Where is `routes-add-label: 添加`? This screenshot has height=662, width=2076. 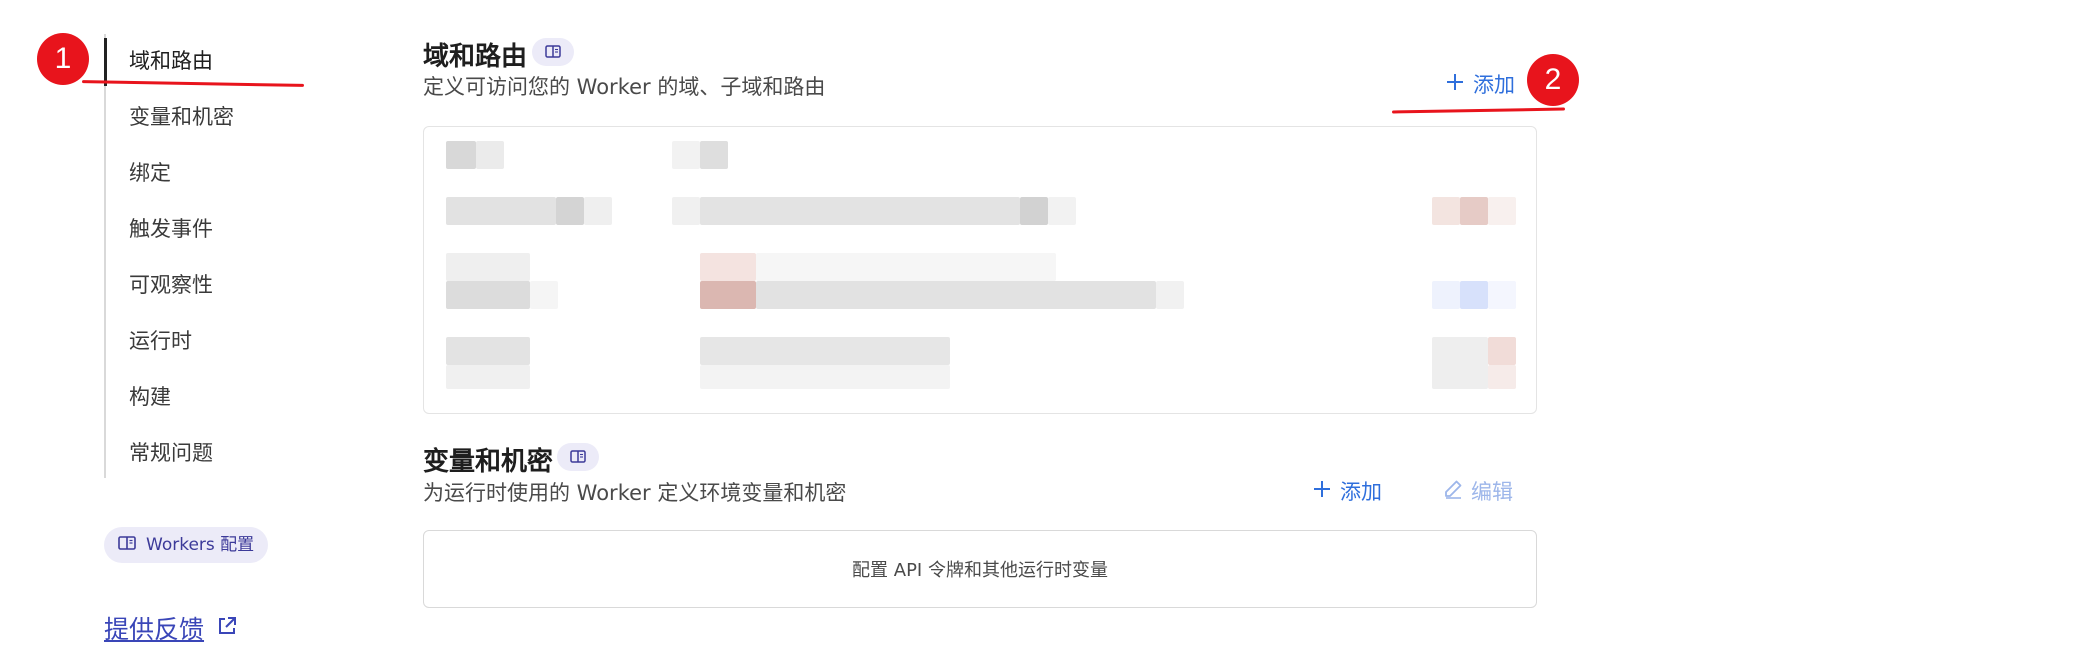 routes-add-label: 添加 is located at coordinates (1494, 85).